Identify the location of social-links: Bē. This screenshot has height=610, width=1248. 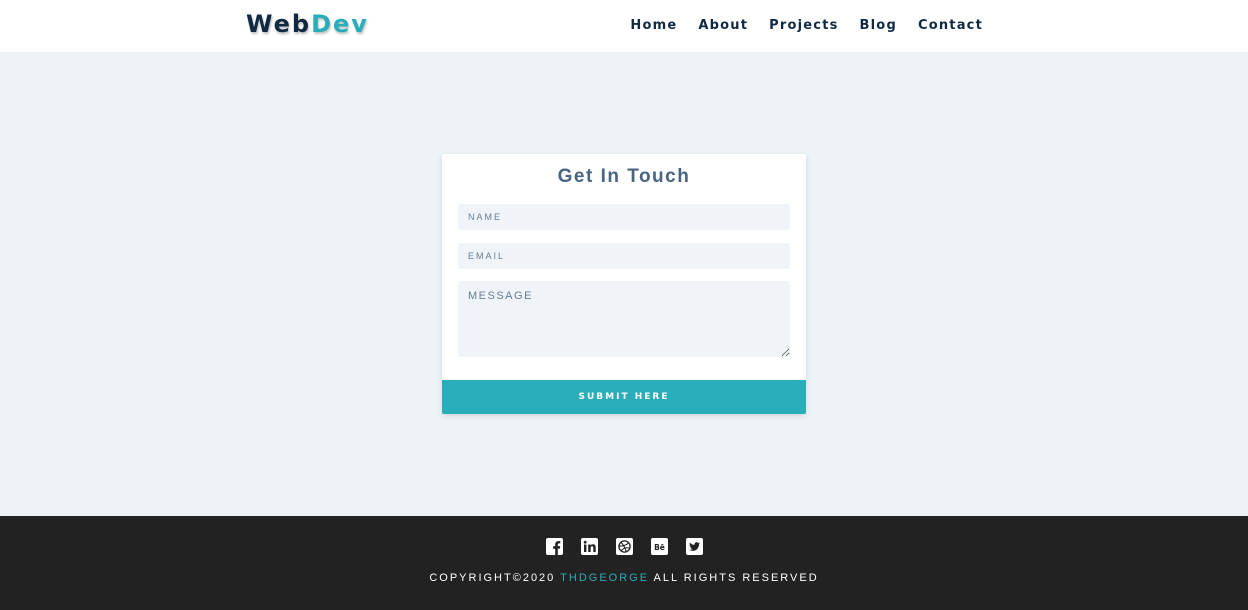
(624, 546).